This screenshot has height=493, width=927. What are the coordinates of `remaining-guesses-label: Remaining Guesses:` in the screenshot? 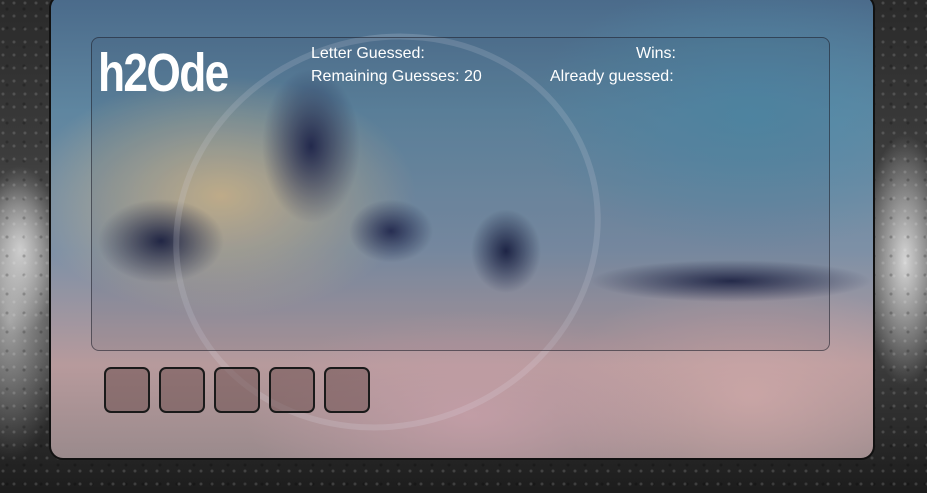 It's located at (385, 76).